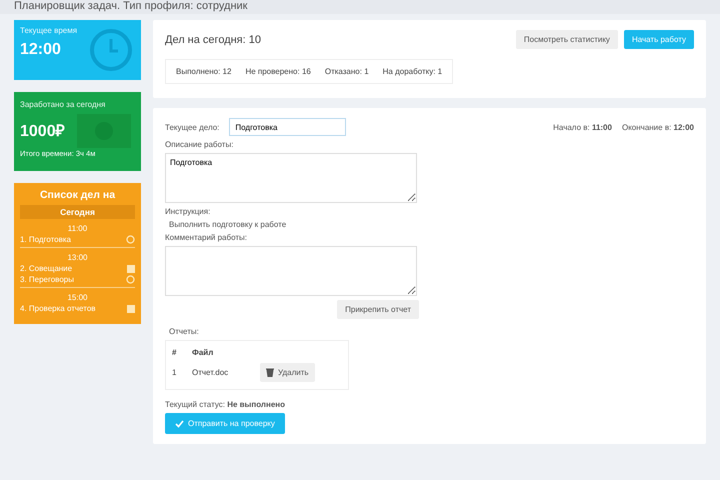  What do you see at coordinates (175, 352) in the screenshot?
I see `column-header: #` at bounding box center [175, 352].